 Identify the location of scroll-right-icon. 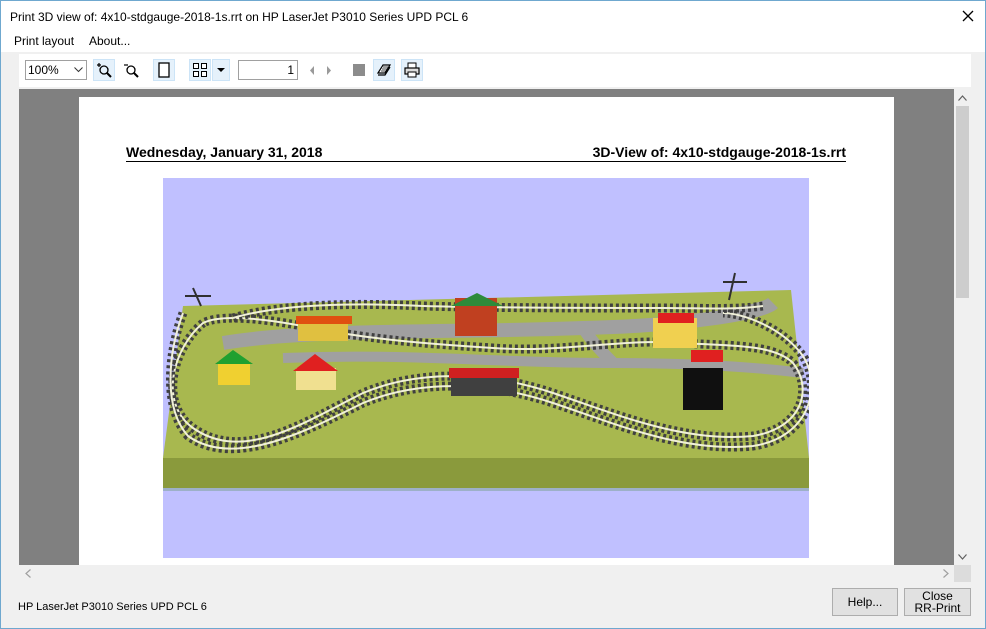
(945, 573).